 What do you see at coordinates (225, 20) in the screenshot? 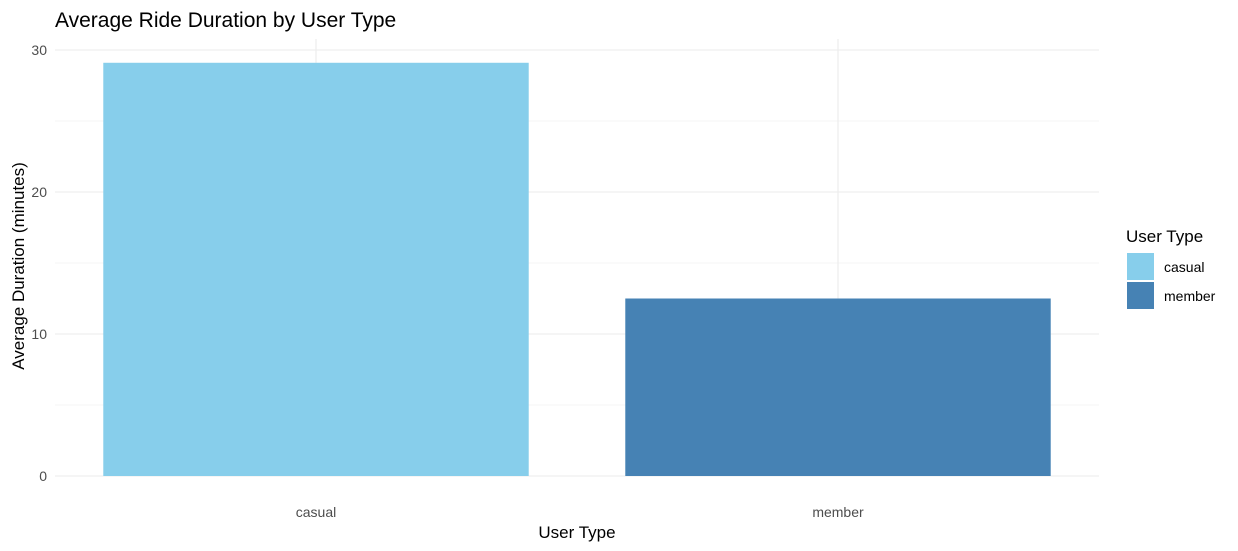
I see `chart-title: Average Ride Duration by User Type` at bounding box center [225, 20].